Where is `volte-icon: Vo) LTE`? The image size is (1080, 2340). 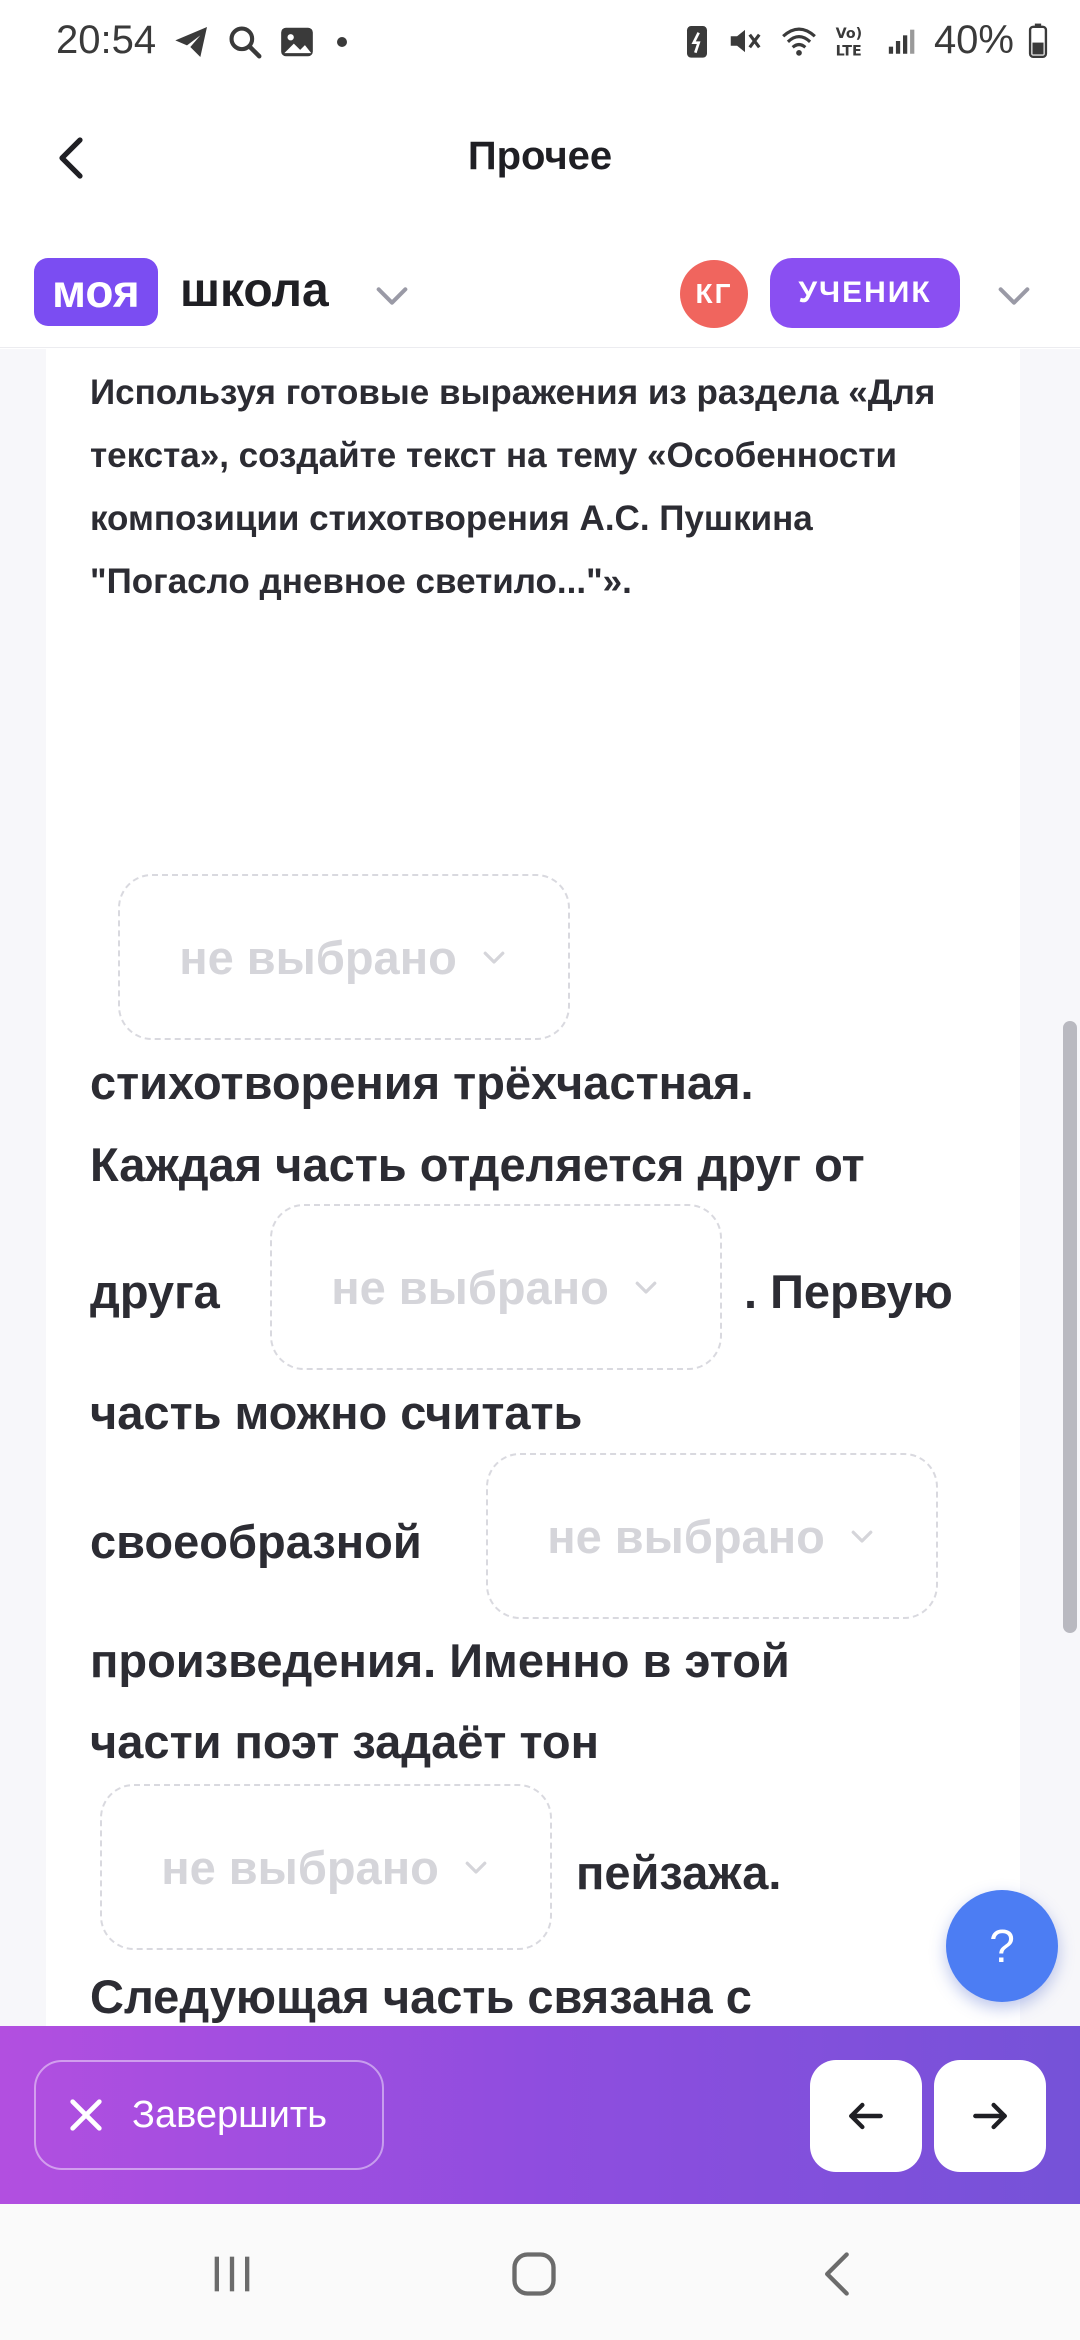 volte-icon: Vo) LTE is located at coordinates (849, 42).